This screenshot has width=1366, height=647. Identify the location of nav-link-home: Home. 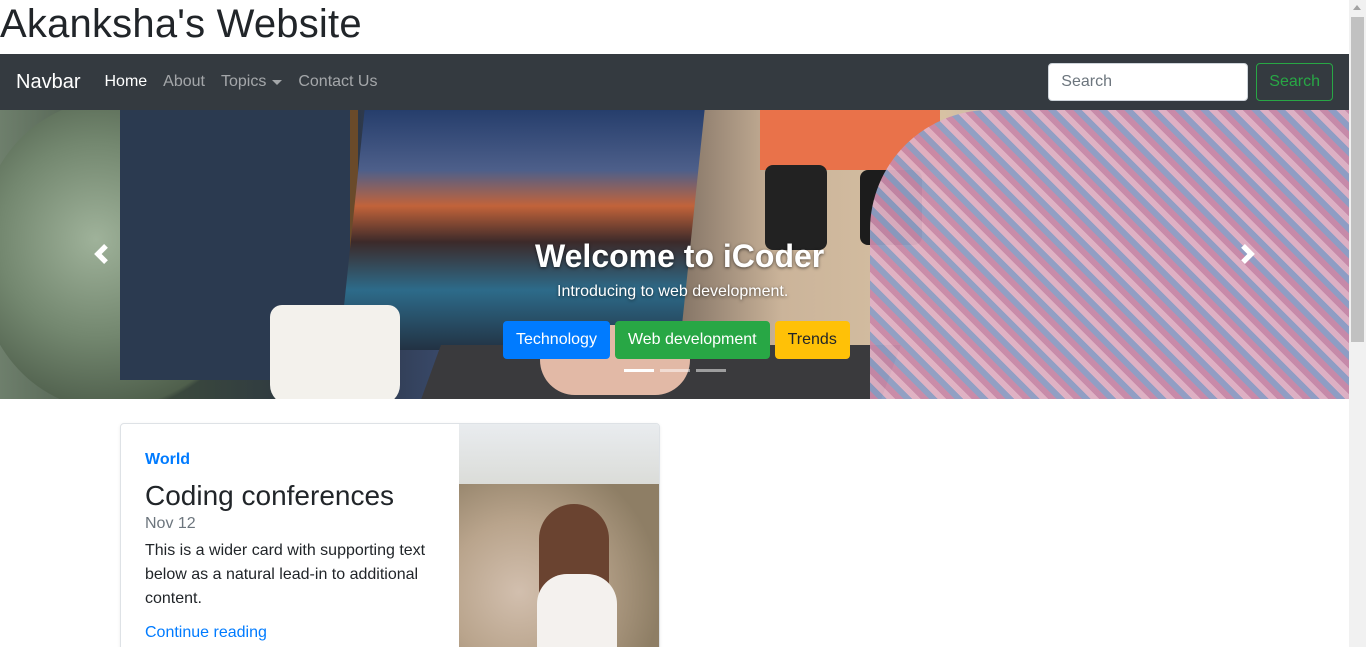
(125, 82).